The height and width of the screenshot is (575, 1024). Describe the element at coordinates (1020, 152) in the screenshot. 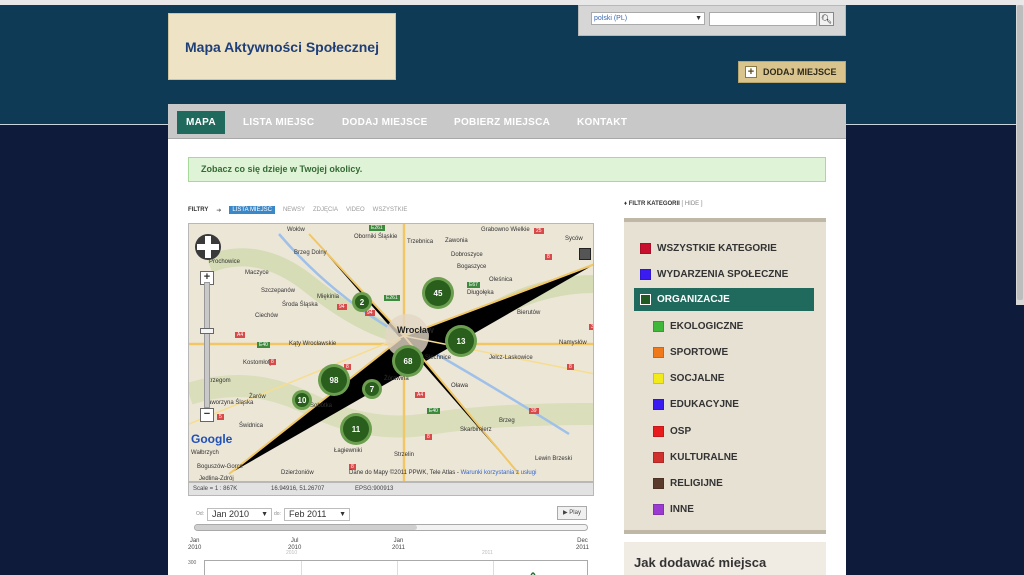

I see `scrollbar-thumb` at that location.